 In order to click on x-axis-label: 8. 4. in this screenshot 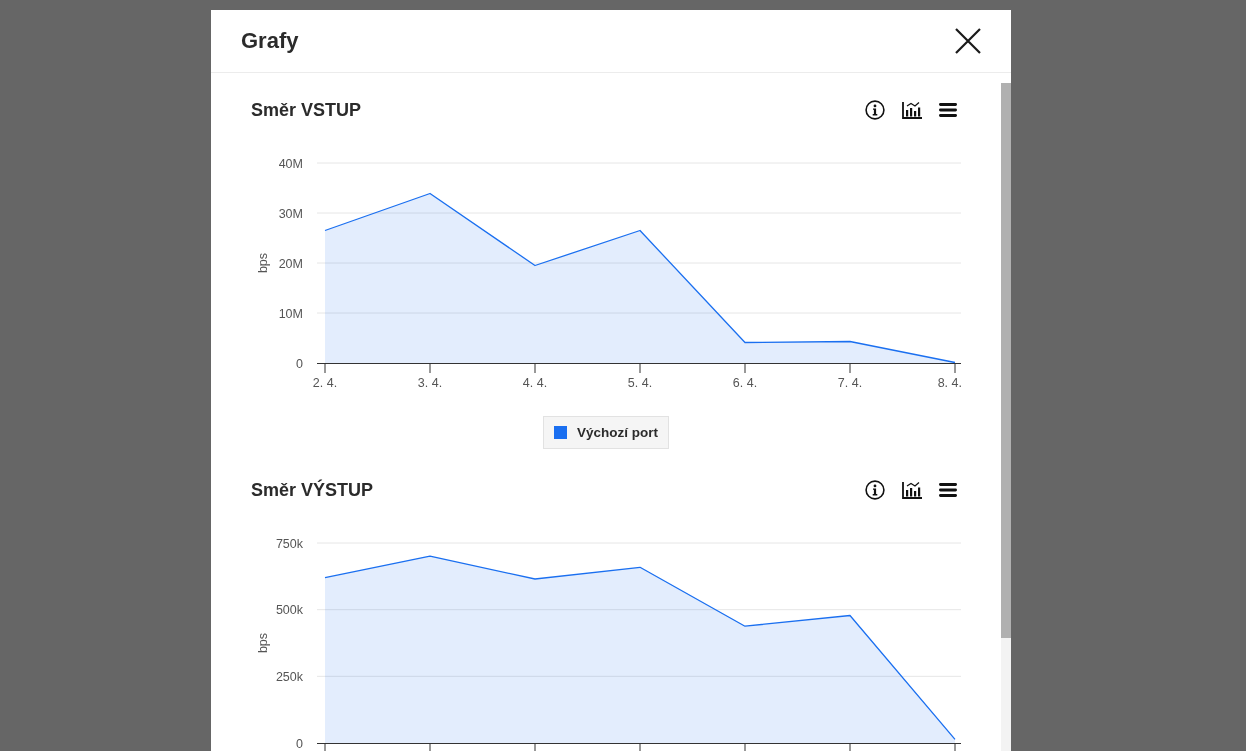, I will do `click(949, 383)`.